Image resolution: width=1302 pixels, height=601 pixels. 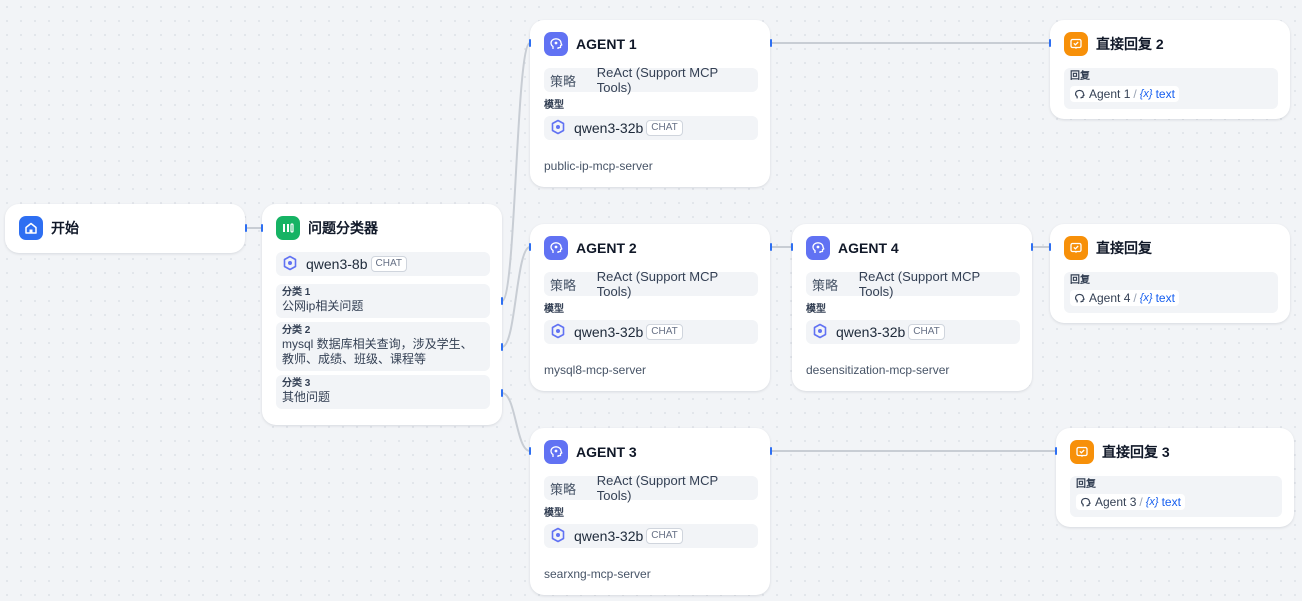 I want to click on agent-2-strategy-row: 策略 ReAct (Support MCP Tools), so click(x=651, y=284).